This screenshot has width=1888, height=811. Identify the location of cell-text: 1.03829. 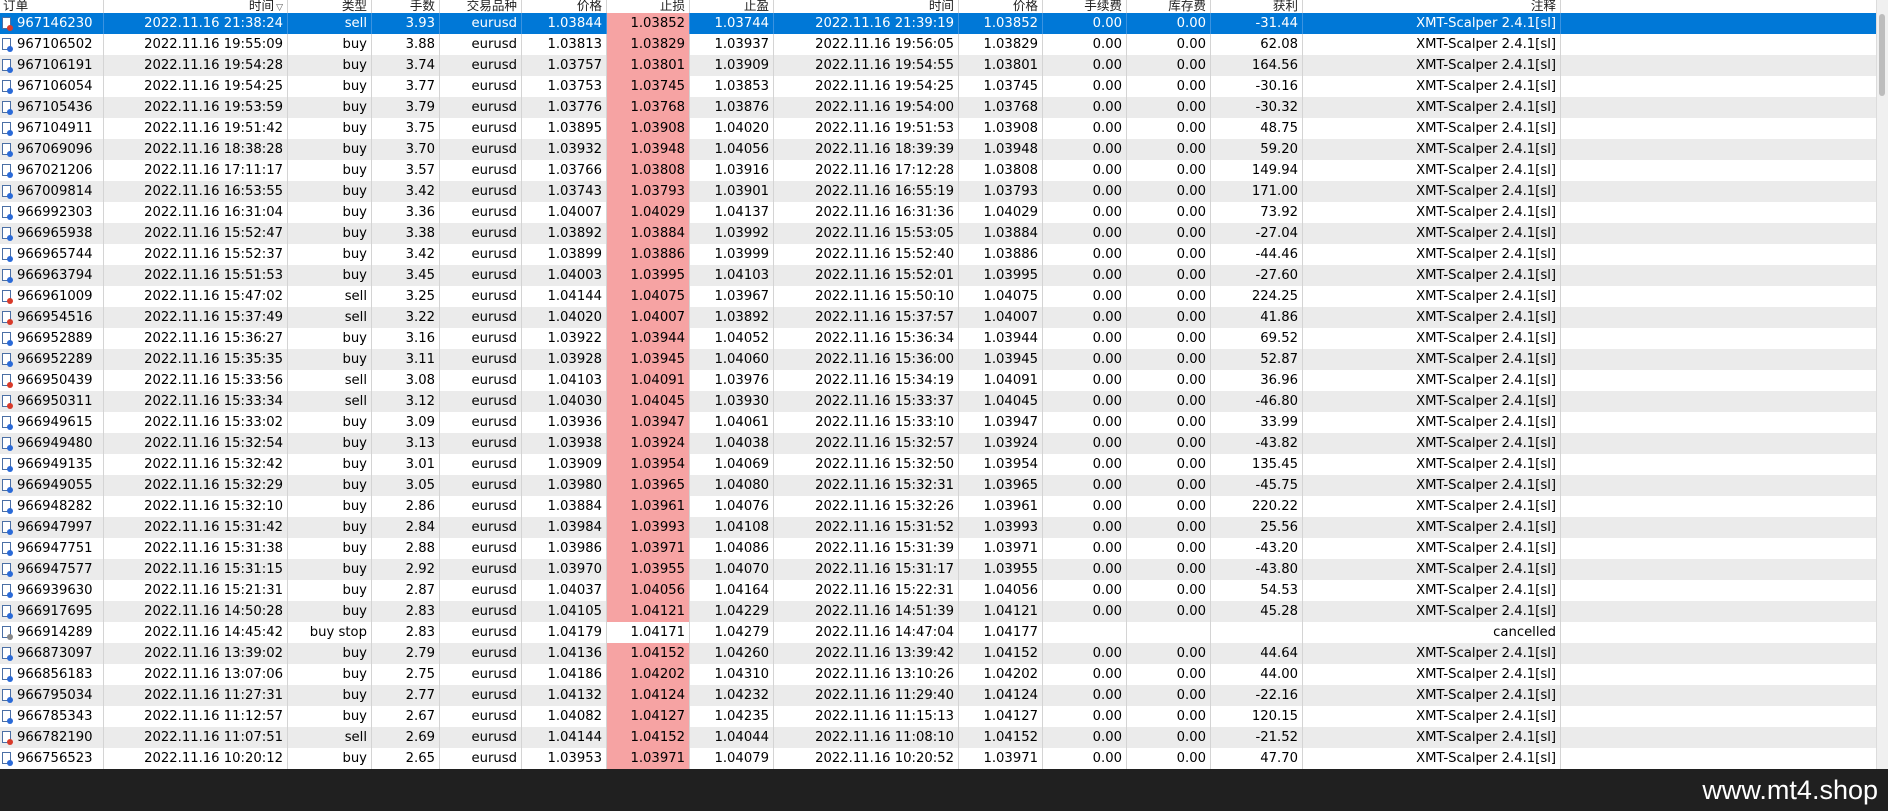
(1010, 44).